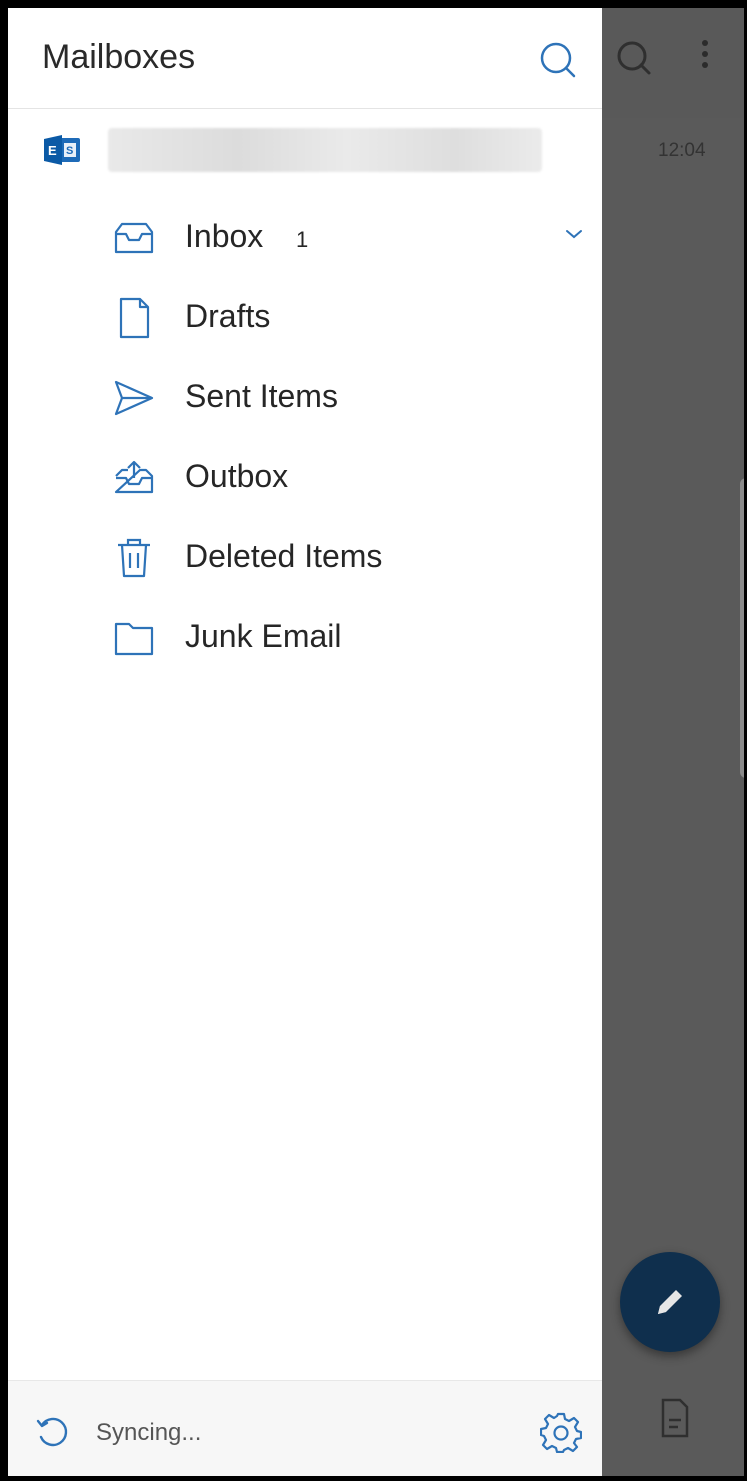 The width and height of the screenshot is (747, 1481). What do you see at coordinates (675, 1418) in the screenshot?
I see `notes-icon` at bounding box center [675, 1418].